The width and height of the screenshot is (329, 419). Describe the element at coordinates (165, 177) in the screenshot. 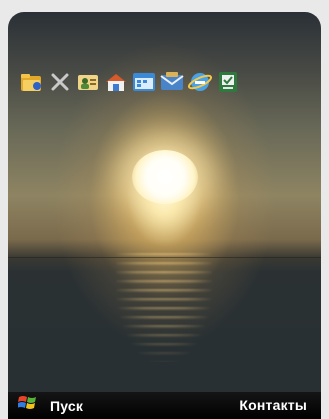

I see `sun` at that location.